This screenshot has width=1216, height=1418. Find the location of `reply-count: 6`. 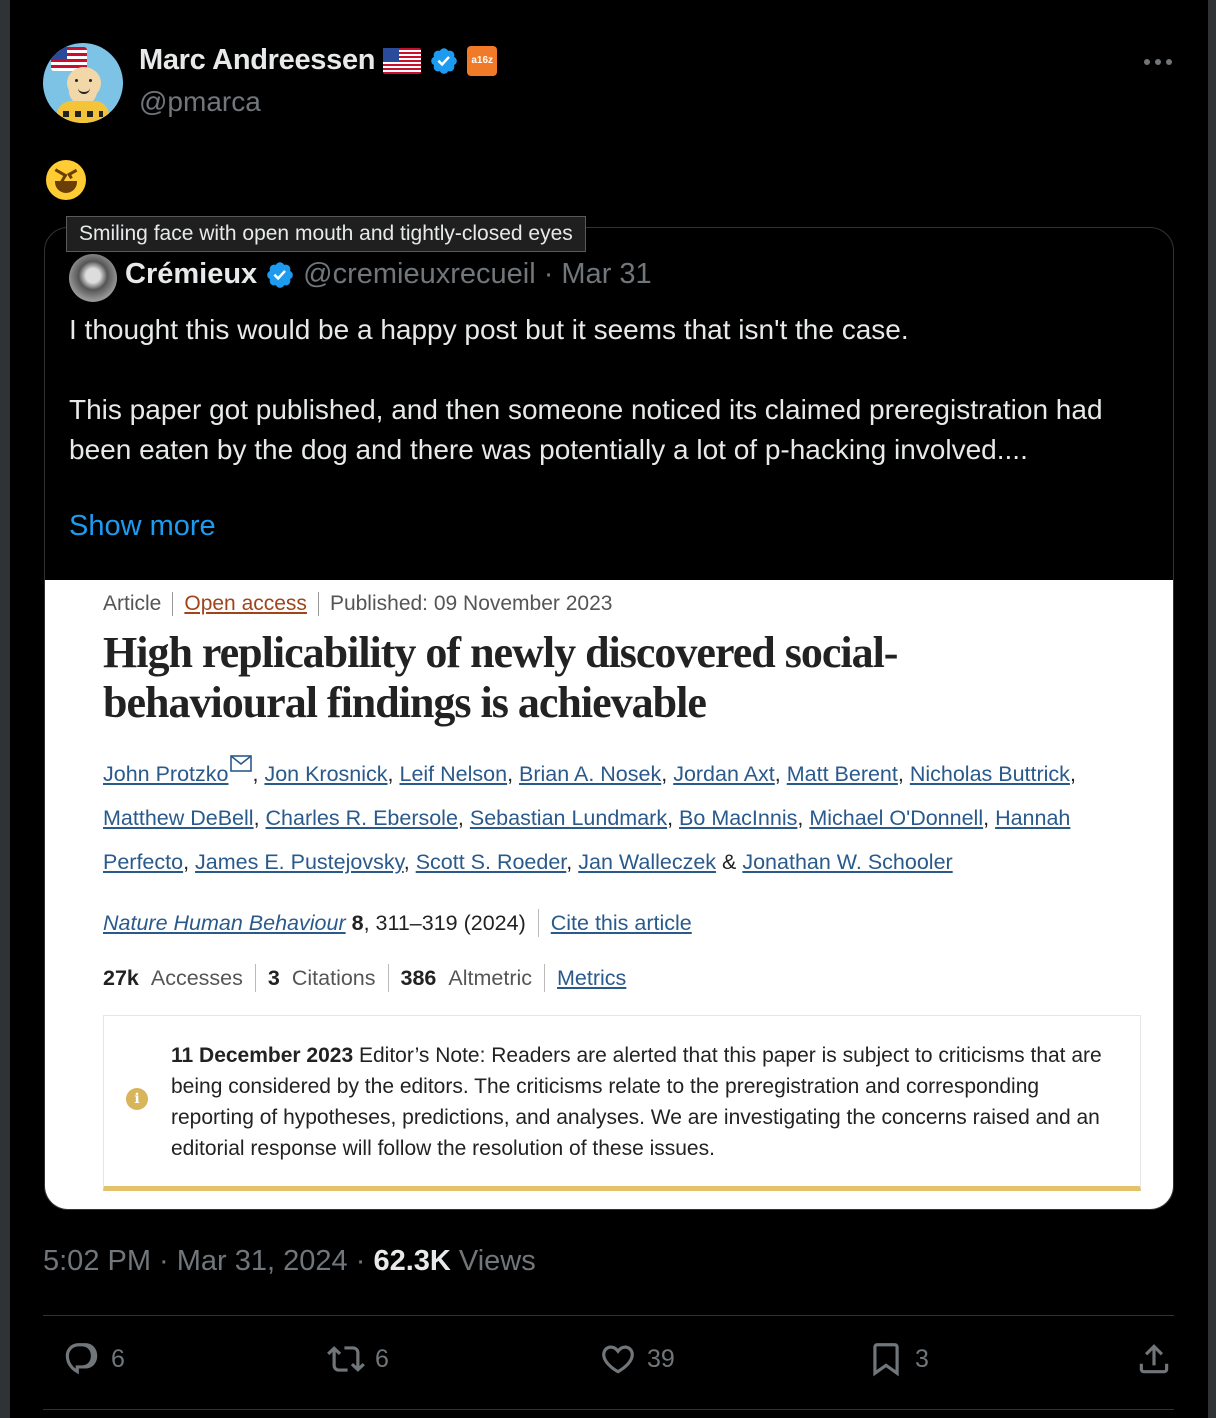

reply-count: 6 is located at coordinates (118, 1358).